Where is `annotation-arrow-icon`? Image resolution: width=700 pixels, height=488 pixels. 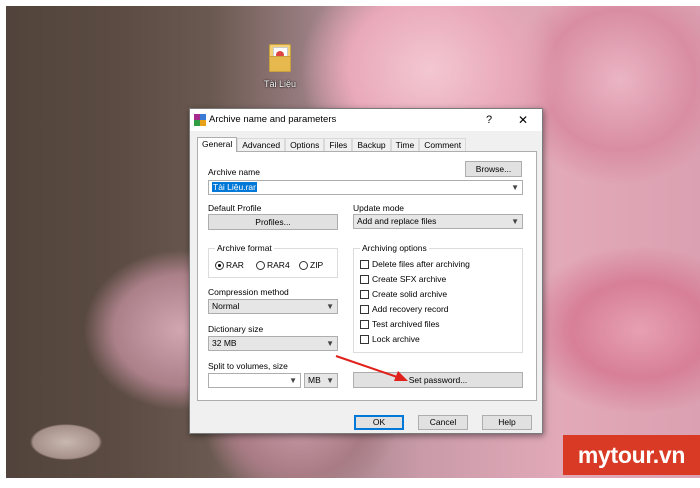 annotation-arrow-icon is located at coordinates (371, 368).